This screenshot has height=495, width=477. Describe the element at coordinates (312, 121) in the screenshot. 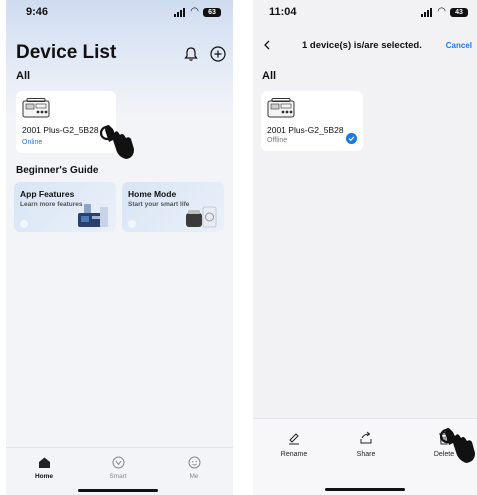

I see `device-card-selected: 2001 Plus-G2_5B28 Offline` at that location.